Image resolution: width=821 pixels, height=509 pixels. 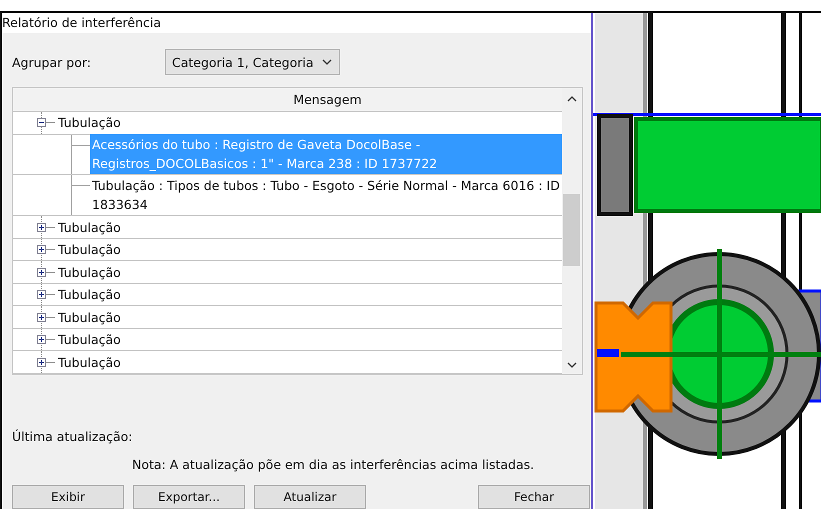 I want to click on last-update-label: Última atualização:, so click(x=73, y=436).